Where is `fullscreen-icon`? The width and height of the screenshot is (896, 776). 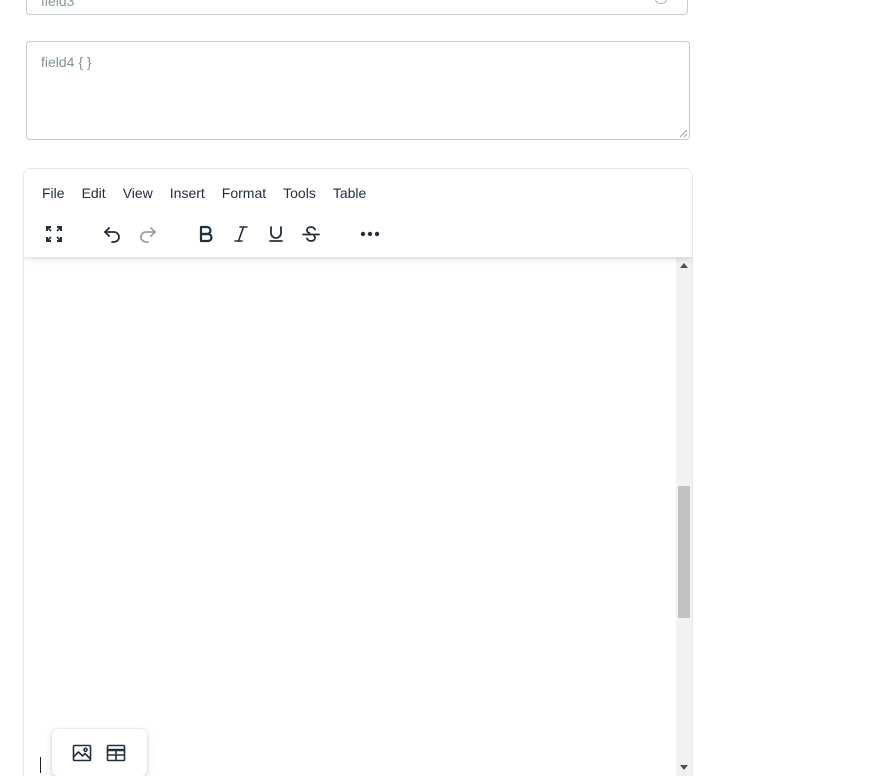
fullscreen-icon is located at coordinates (54, 234).